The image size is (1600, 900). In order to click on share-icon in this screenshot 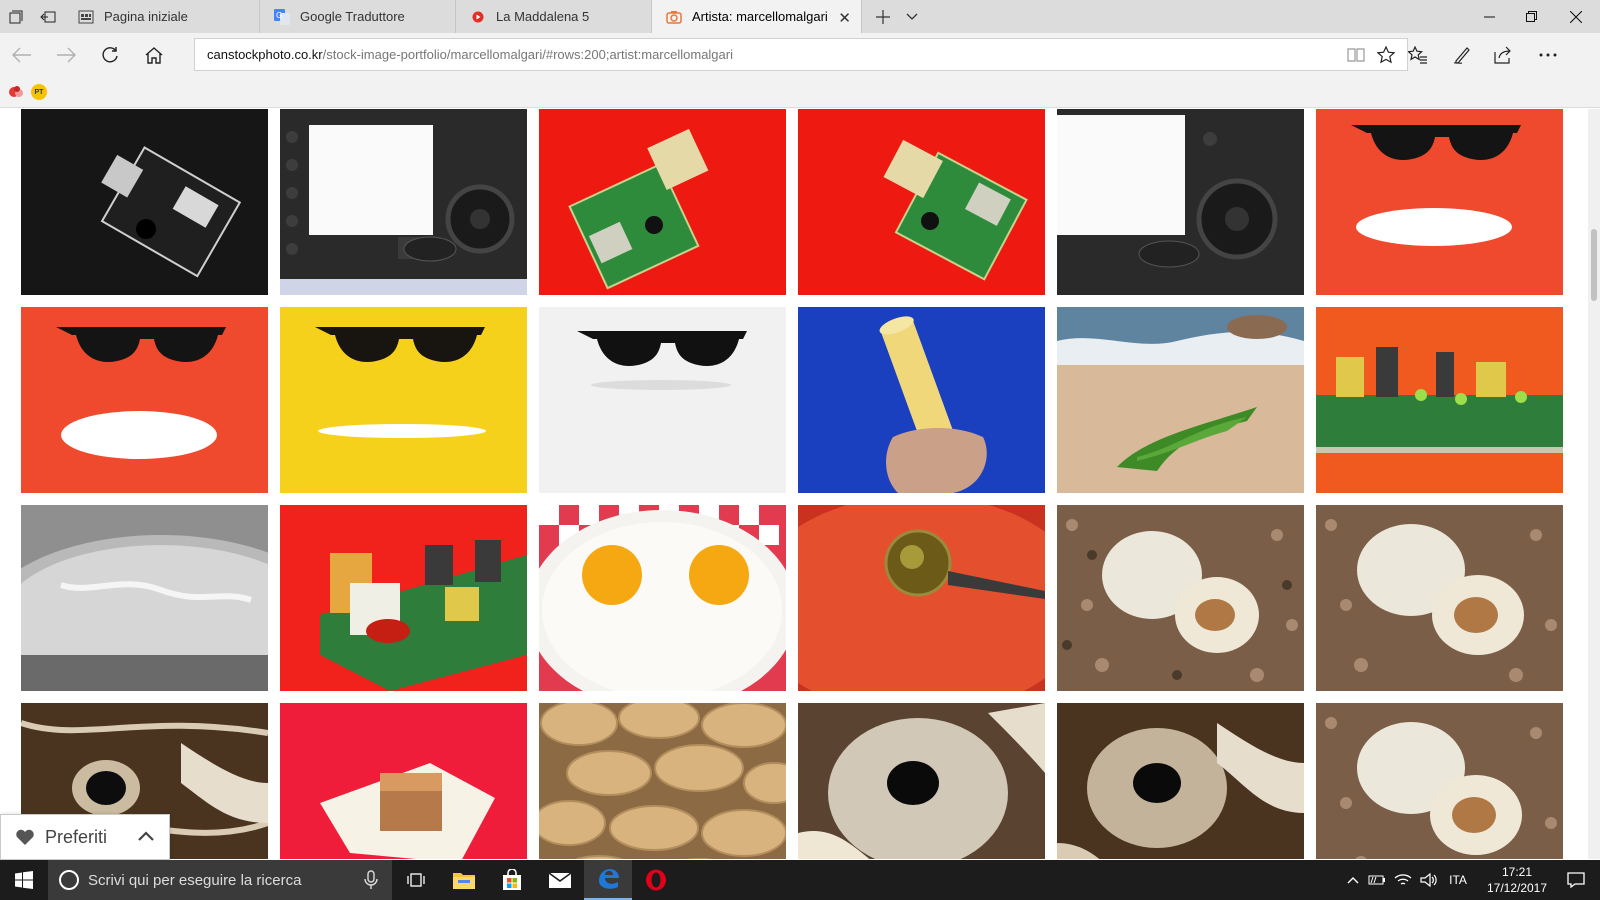, I will do `click(1504, 54)`.